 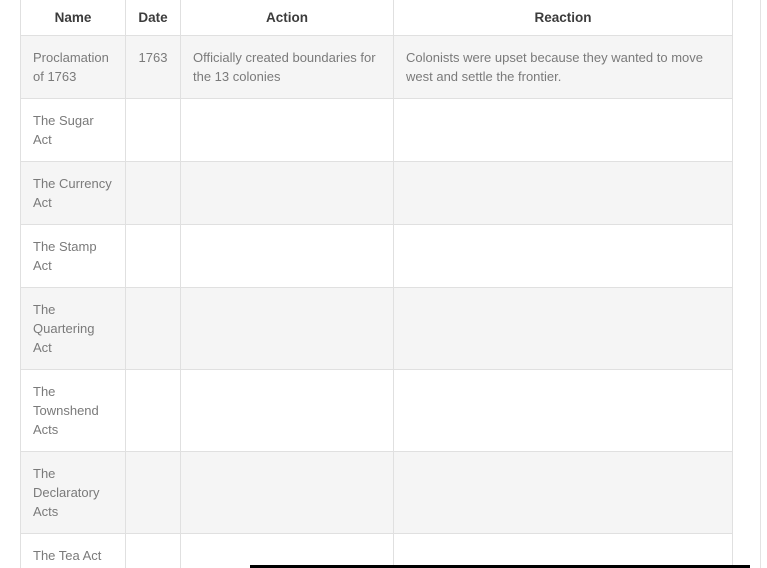 I want to click on cell-name: The Tea Act, so click(x=73, y=550).